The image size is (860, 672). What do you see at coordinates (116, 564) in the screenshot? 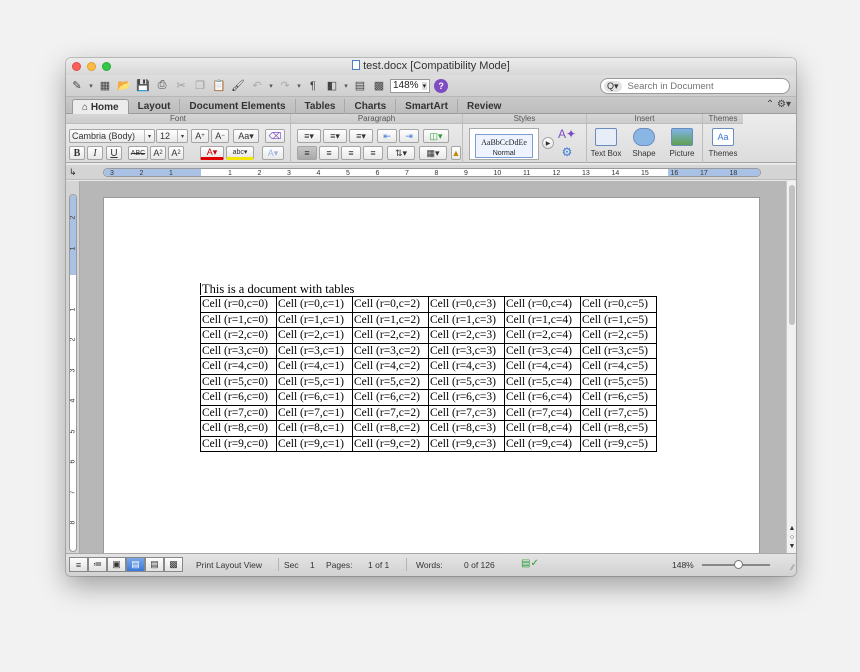
I see `publishing-view-button: ▣` at bounding box center [116, 564].